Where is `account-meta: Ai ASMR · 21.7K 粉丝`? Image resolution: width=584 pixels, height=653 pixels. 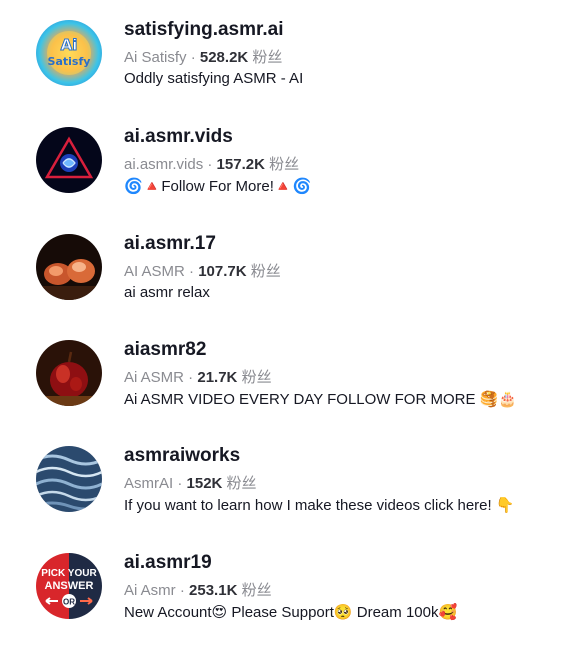
account-meta: Ai ASMR · 21.7K 粉丝 is located at coordinates (198, 376).